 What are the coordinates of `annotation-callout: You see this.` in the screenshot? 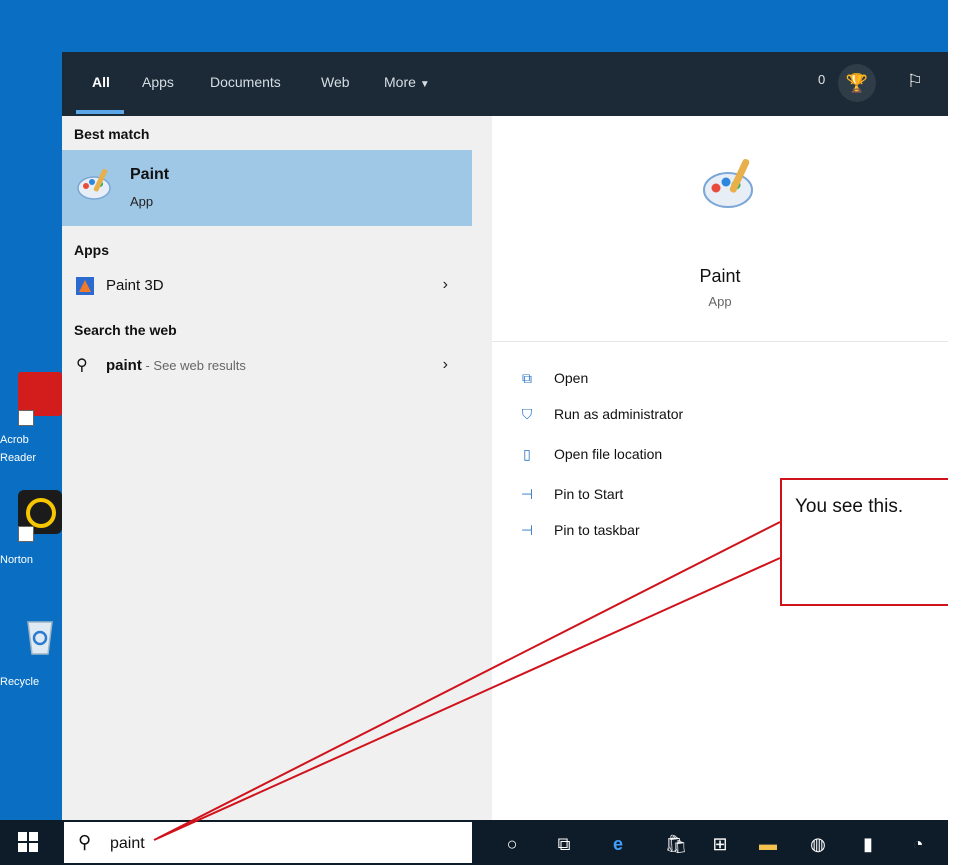 It's located at (864, 542).